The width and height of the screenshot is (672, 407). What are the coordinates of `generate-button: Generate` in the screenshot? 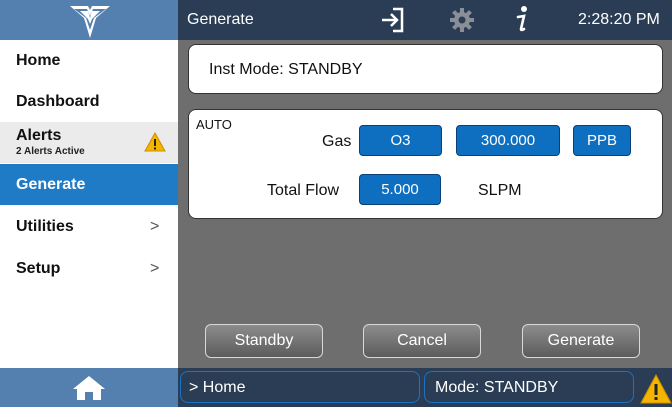 It's located at (581, 341).